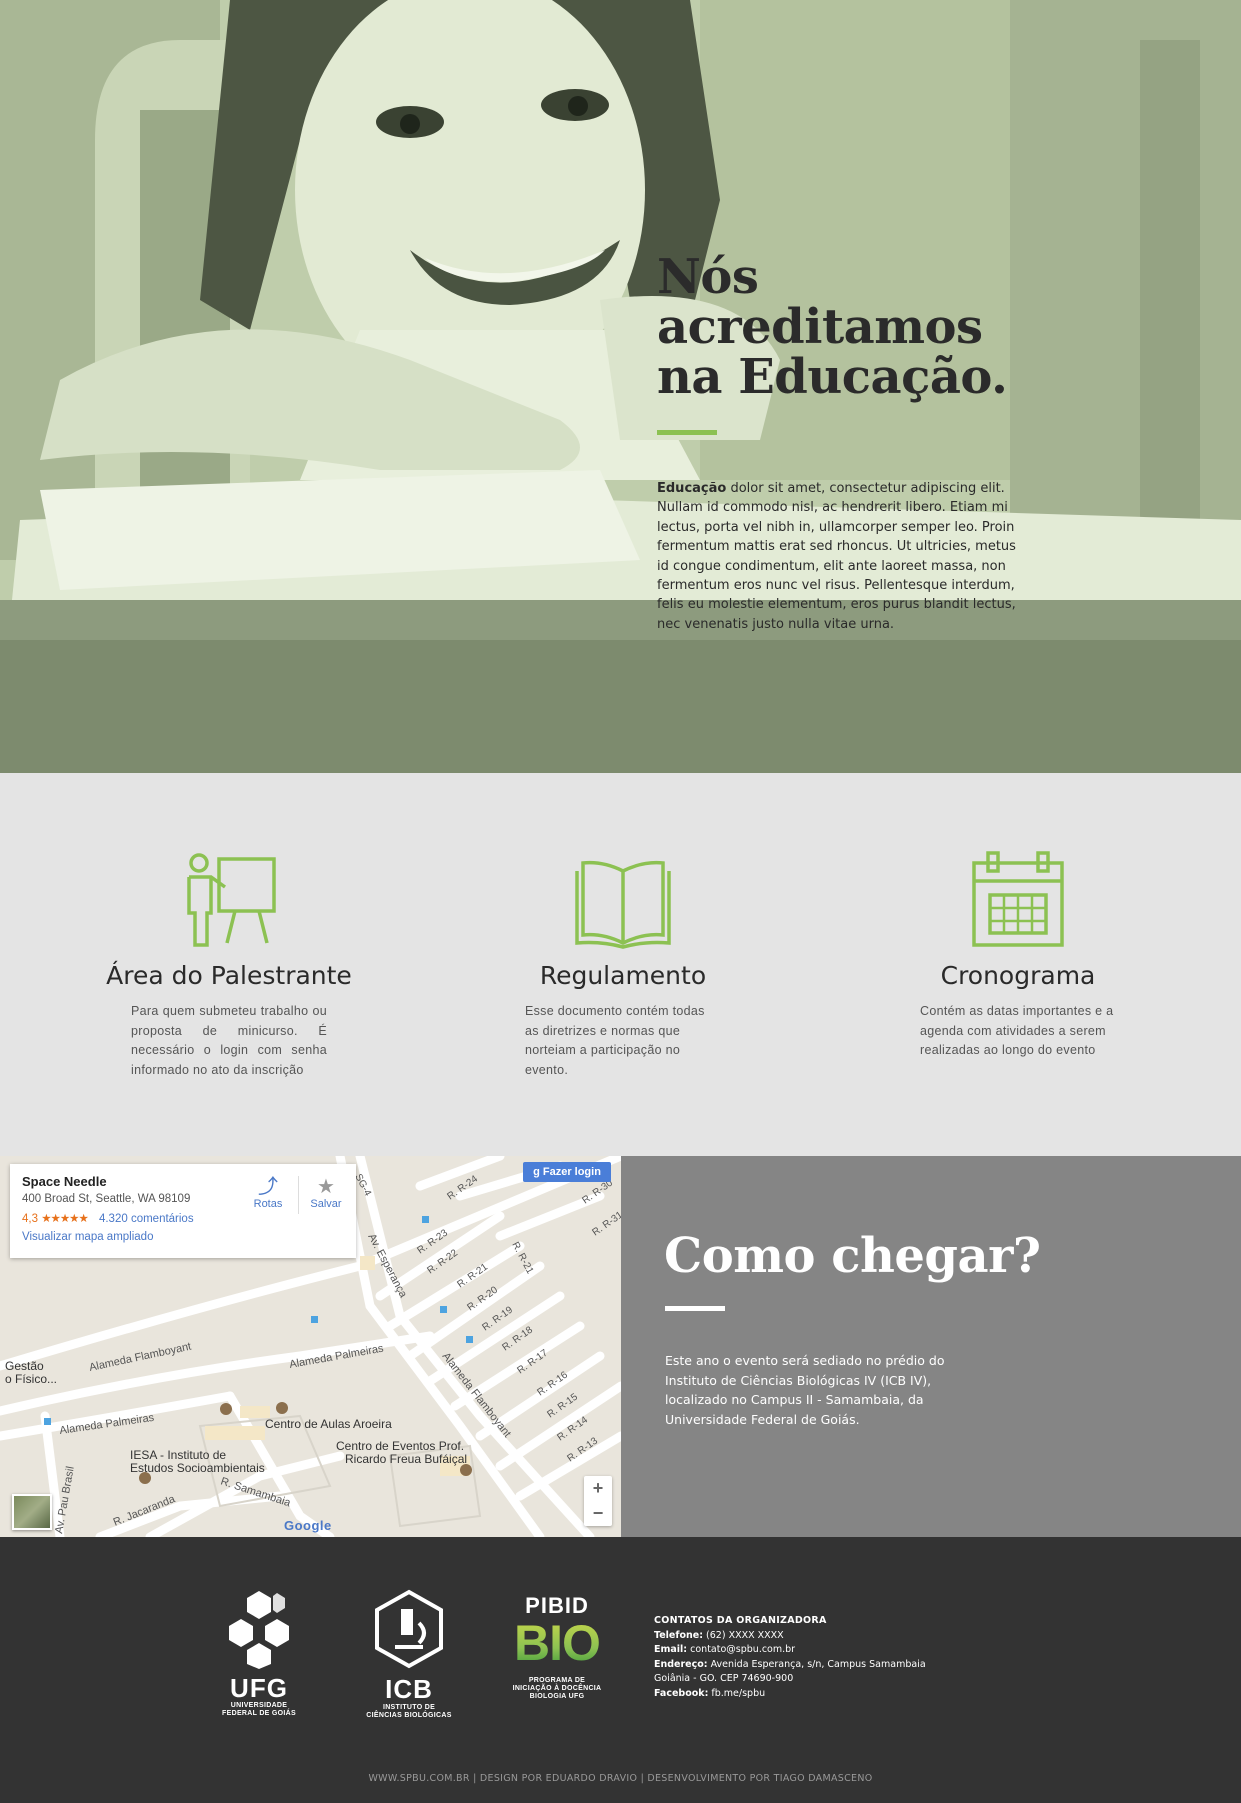 The image size is (1241, 1803). What do you see at coordinates (687, 432) in the screenshot?
I see `hero-accent-rule` at bounding box center [687, 432].